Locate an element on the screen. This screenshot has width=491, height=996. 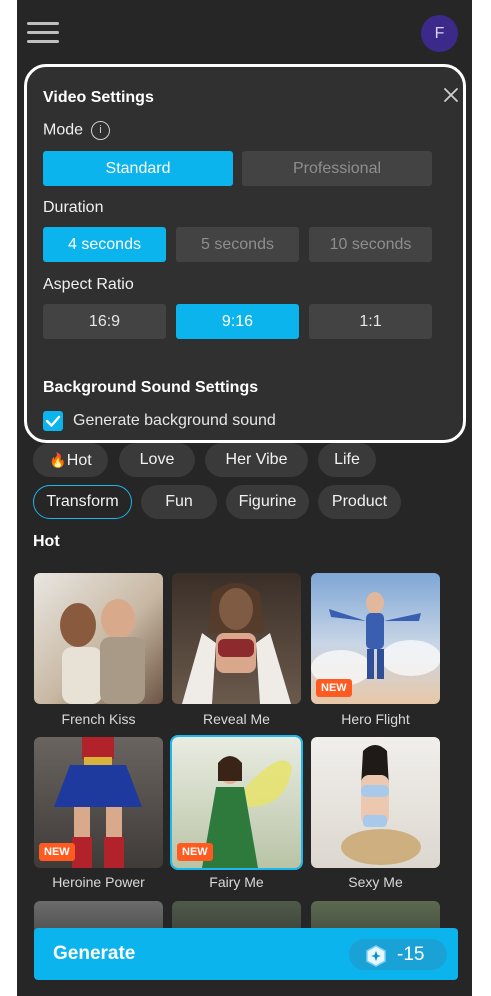
template-card-fairy-me: NEW is located at coordinates (236, 802).